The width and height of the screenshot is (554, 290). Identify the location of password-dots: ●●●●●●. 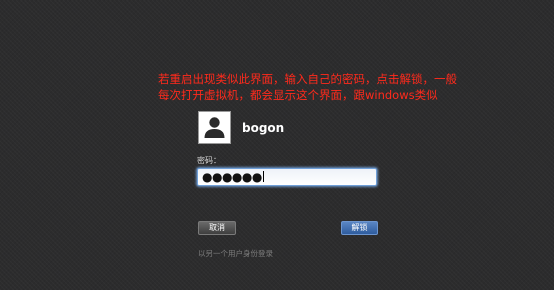
(232, 177).